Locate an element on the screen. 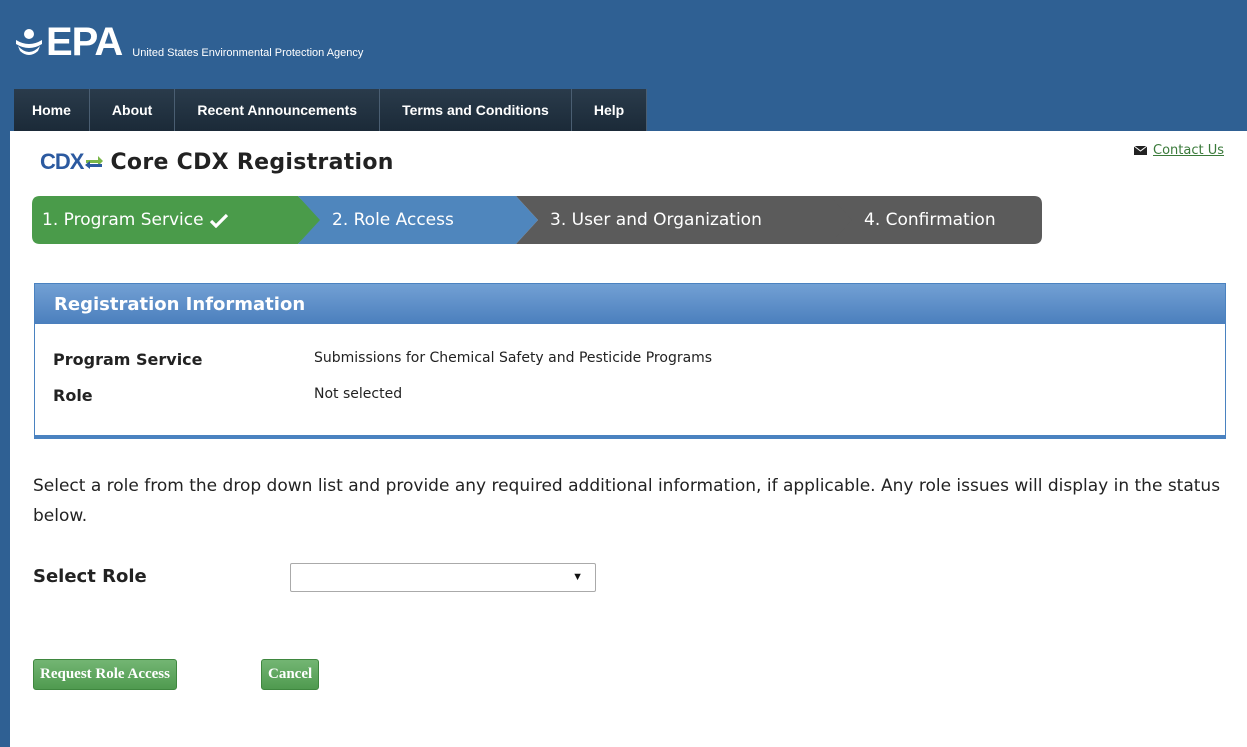 This screenshot has width=1247, height=747. epa-flower-icon is located at coordinates (29, 42).